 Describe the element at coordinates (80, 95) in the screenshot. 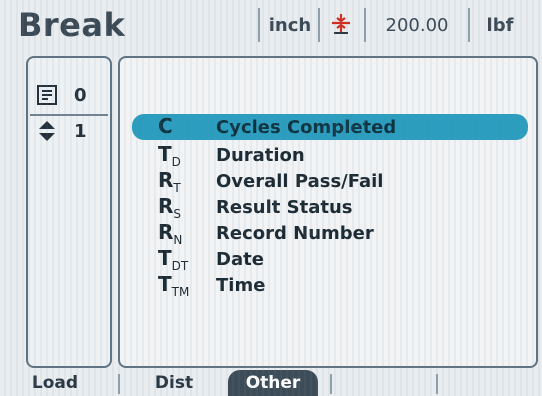

I see `list-count-value: 0` at that location.